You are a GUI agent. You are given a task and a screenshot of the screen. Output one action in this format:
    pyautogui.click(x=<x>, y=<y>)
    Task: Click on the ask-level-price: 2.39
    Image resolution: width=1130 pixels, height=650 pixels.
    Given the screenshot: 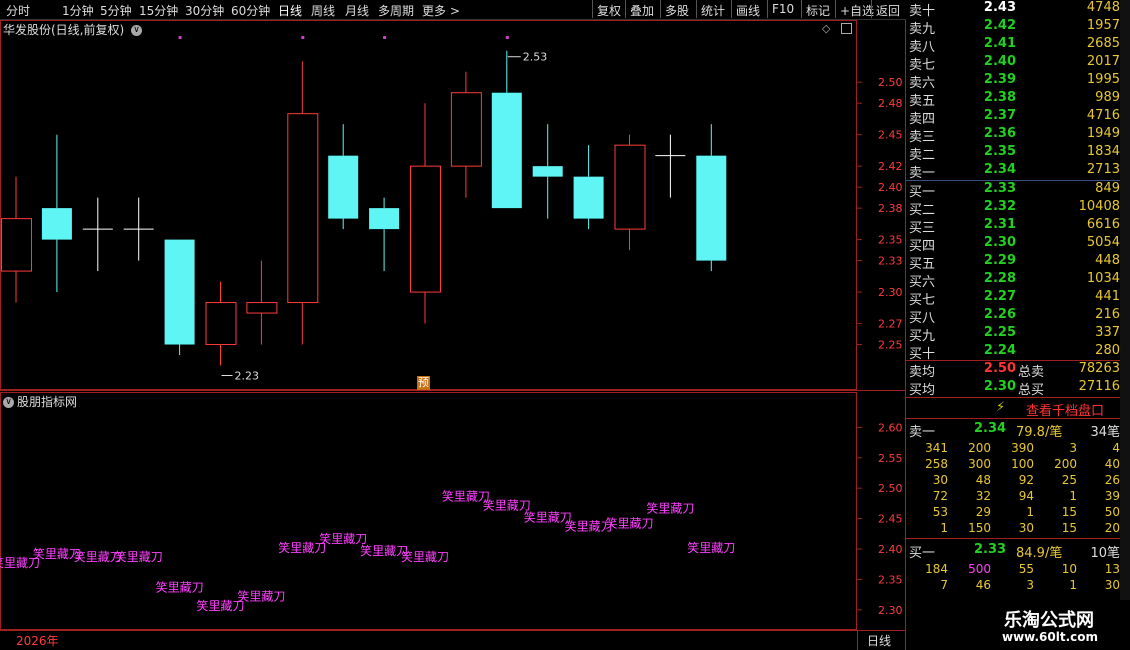 What is the action you would take?
    pyautogui.click(x=999, y=79)
    